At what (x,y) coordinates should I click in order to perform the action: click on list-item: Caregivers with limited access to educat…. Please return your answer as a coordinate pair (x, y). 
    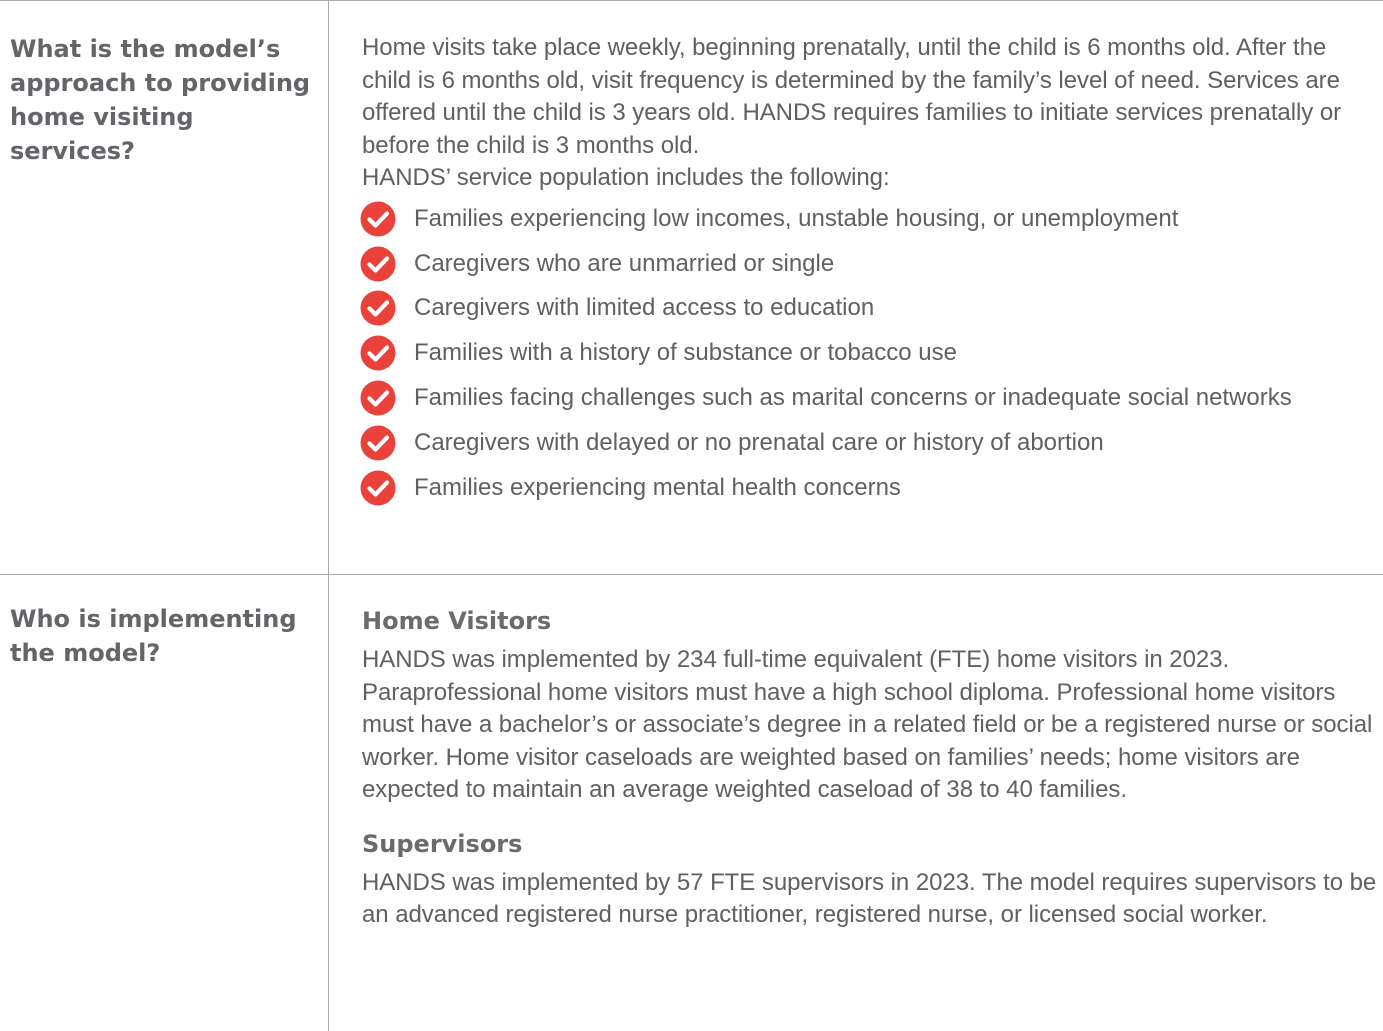
    Looking at the image, I should click on (868, 308).